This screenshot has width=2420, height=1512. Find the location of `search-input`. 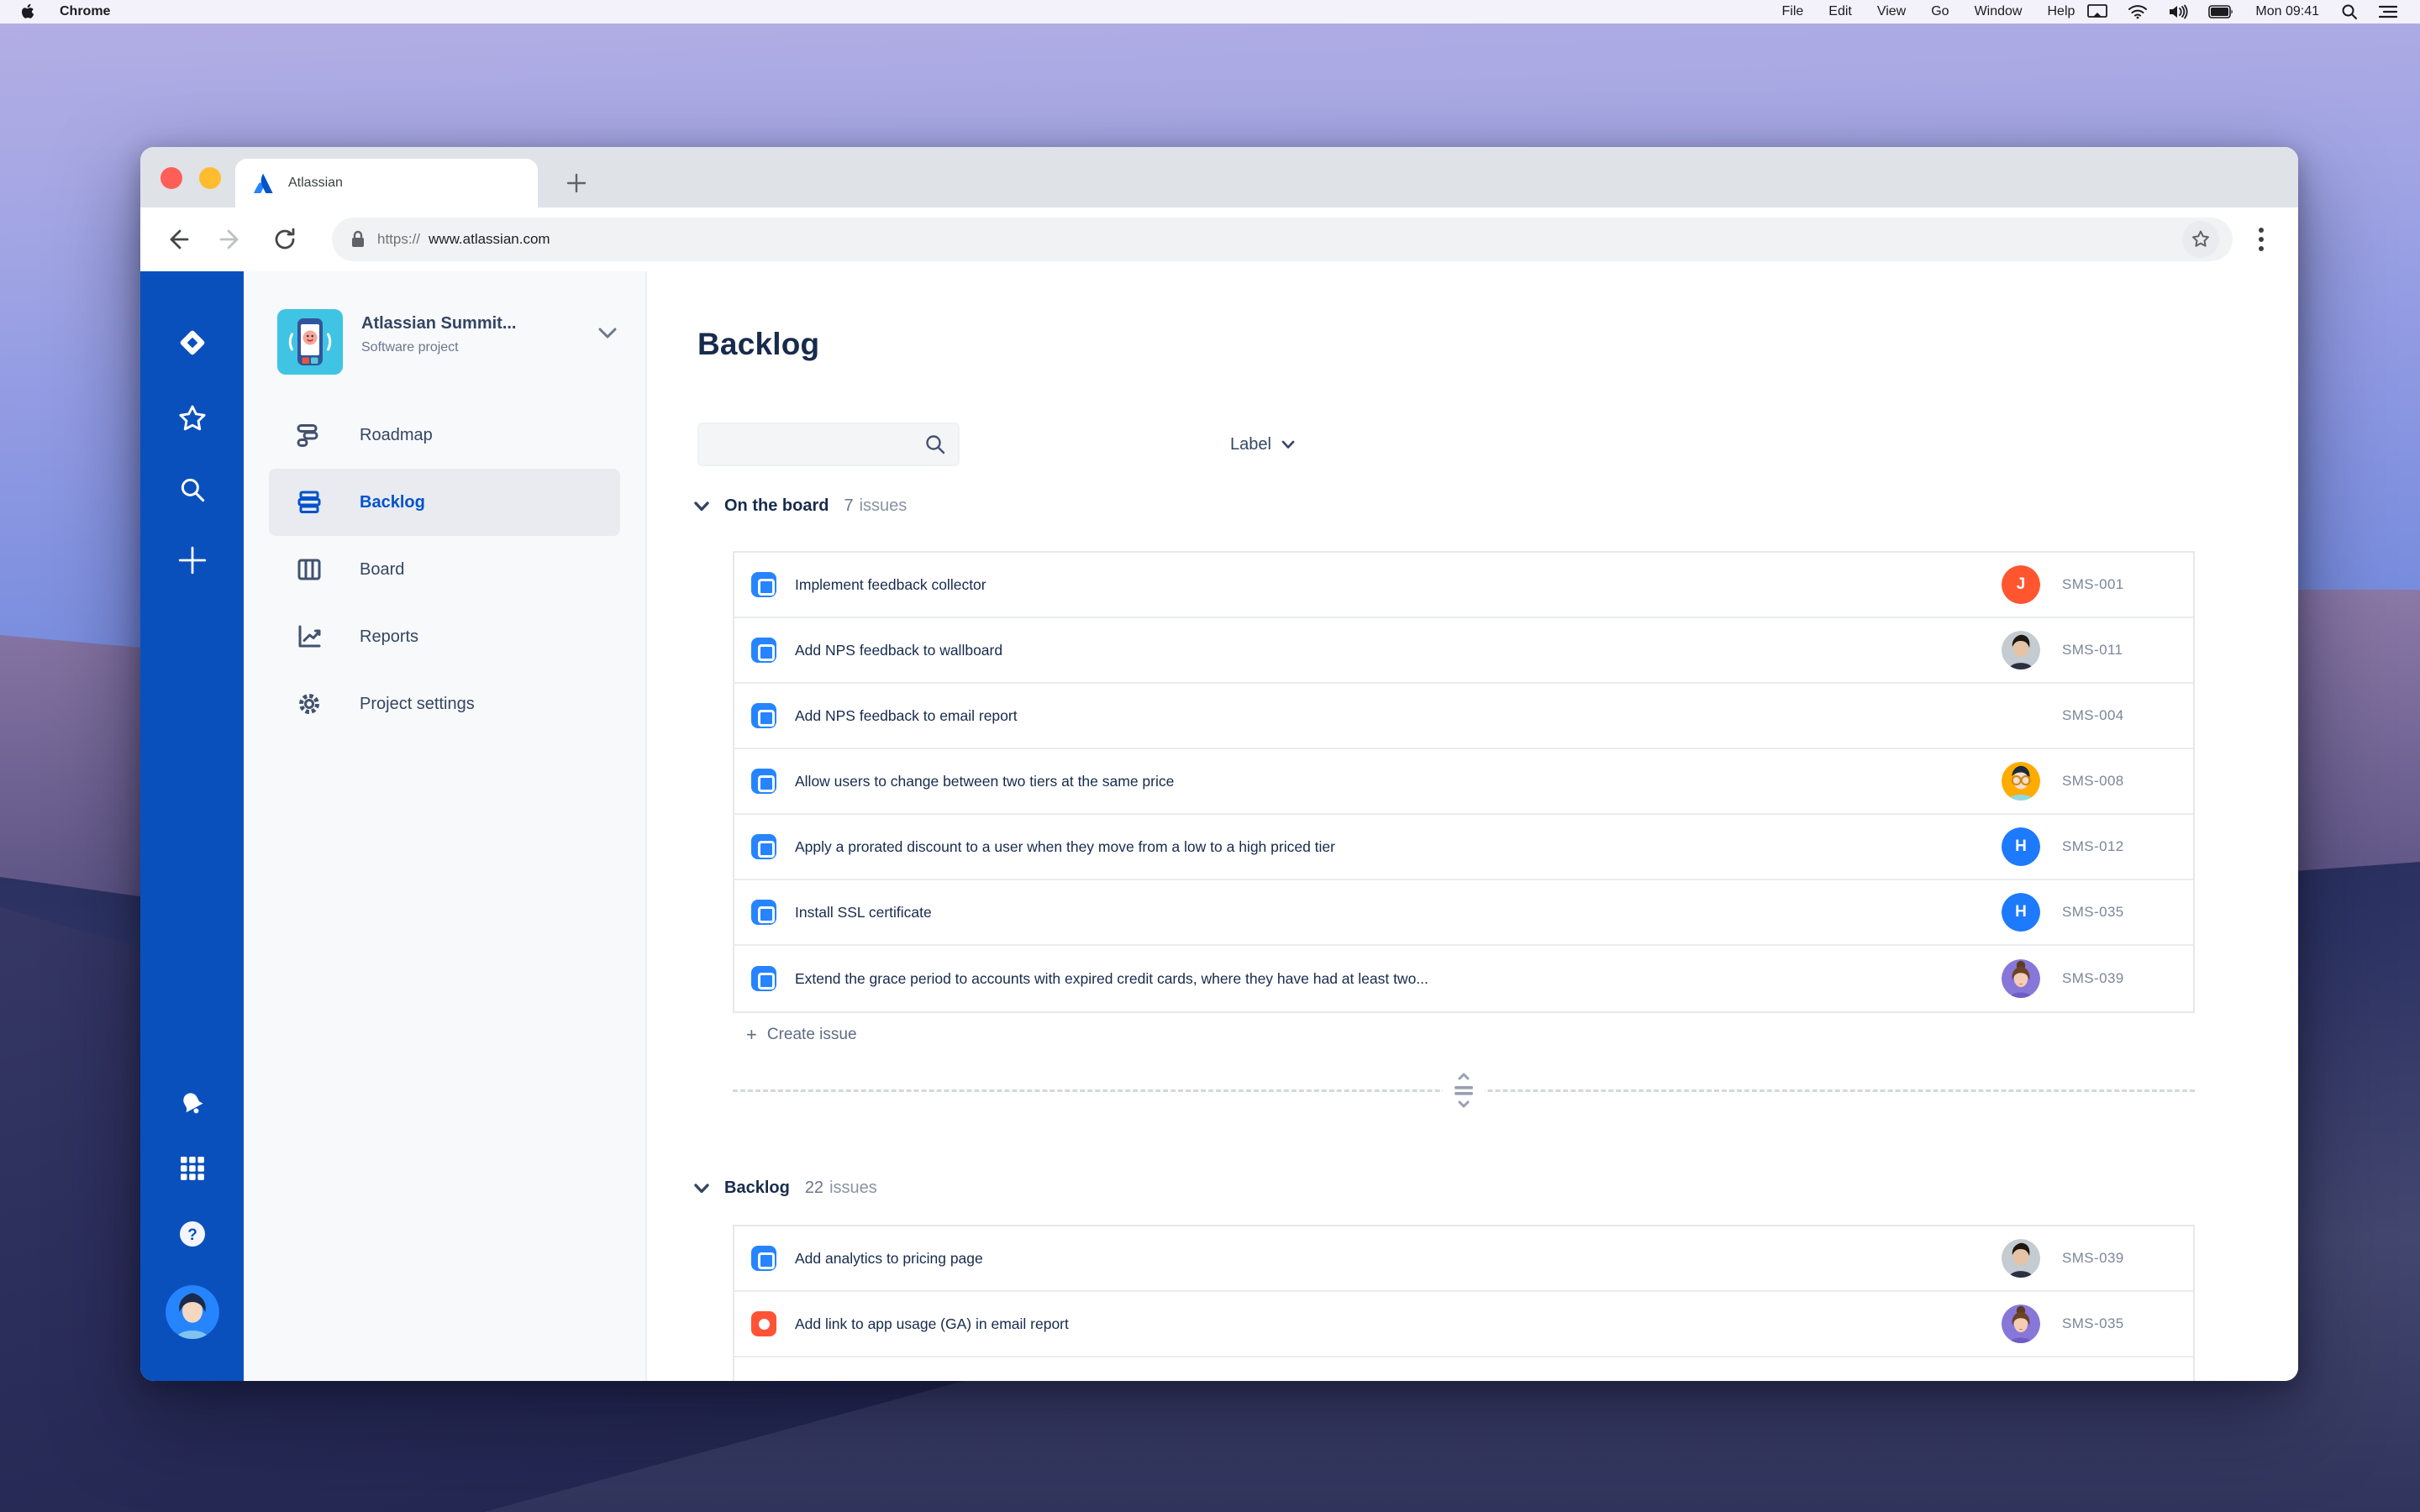

search-input is located at coordinates (818, 444).